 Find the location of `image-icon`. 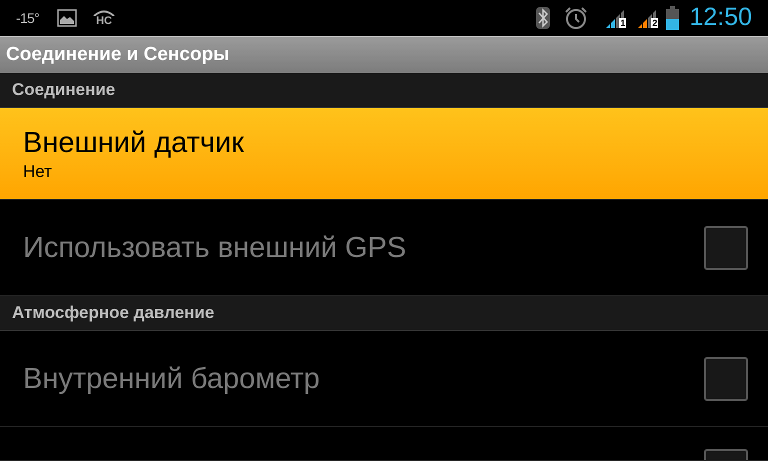

image-icon is located at coordinates (67, 18).